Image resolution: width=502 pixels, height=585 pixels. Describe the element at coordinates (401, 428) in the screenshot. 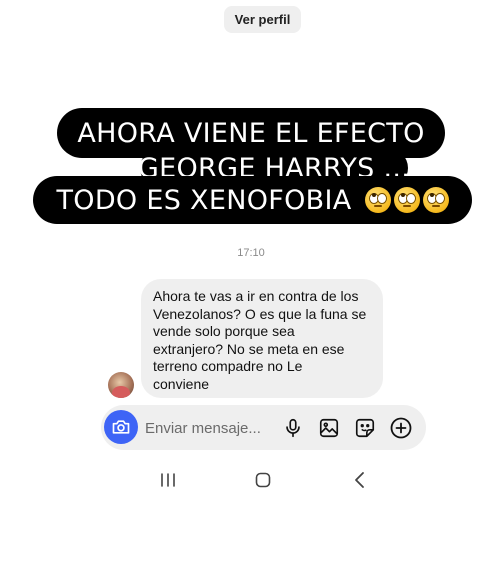

I see `plus-icon` at that location.